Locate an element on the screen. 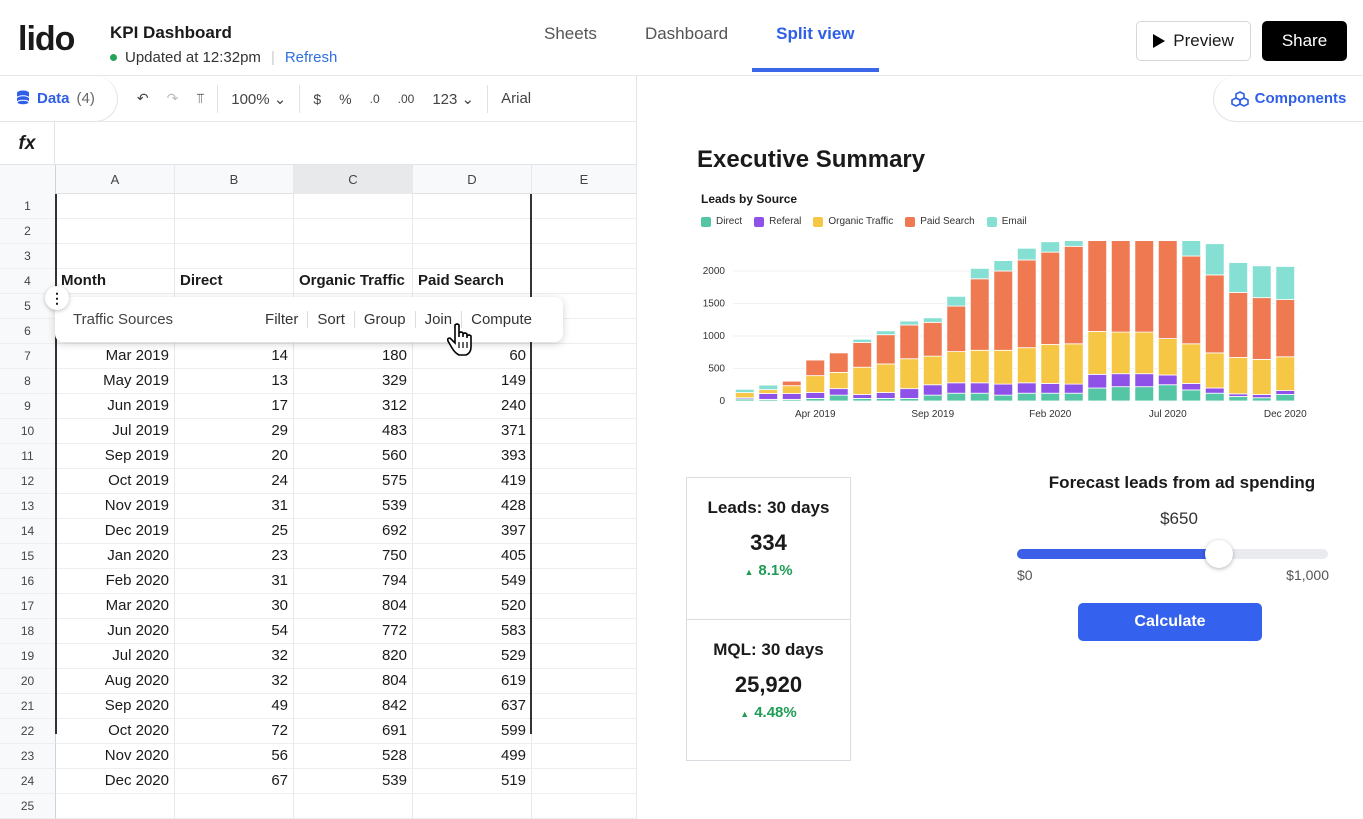  table-cell: 72 is located at coordinates (234, 731).